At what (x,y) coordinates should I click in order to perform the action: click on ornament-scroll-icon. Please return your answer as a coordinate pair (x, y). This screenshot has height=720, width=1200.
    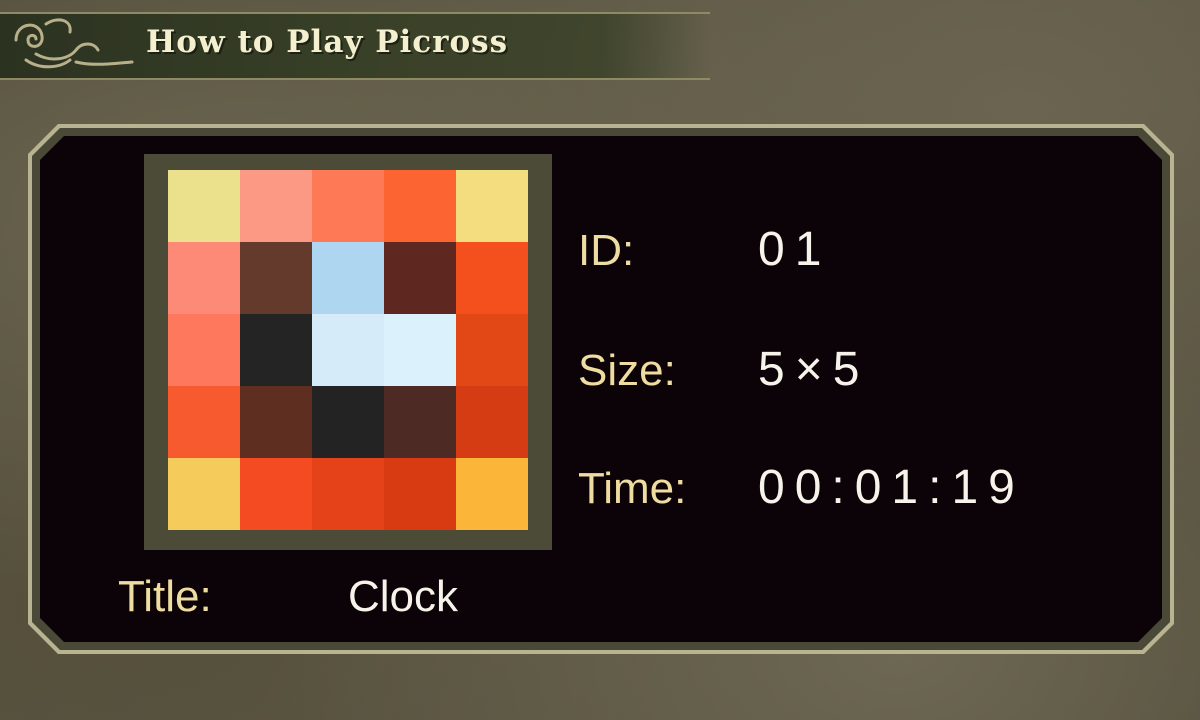
    Looking at the image, I should click on (74, 43).